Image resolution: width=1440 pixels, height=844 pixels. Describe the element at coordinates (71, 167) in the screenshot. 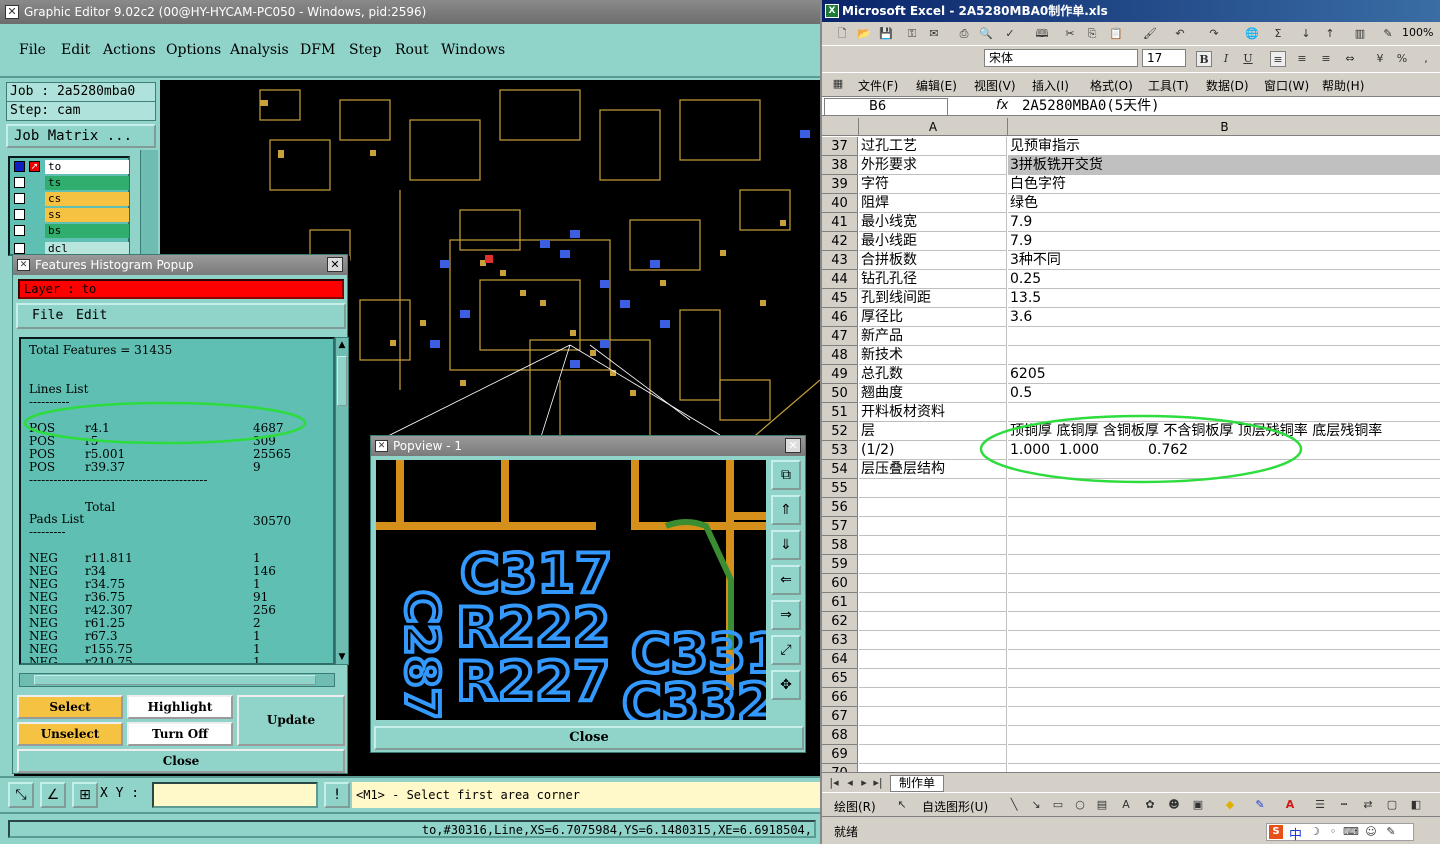

I see `layer-row-to: ➚ to` at that location.